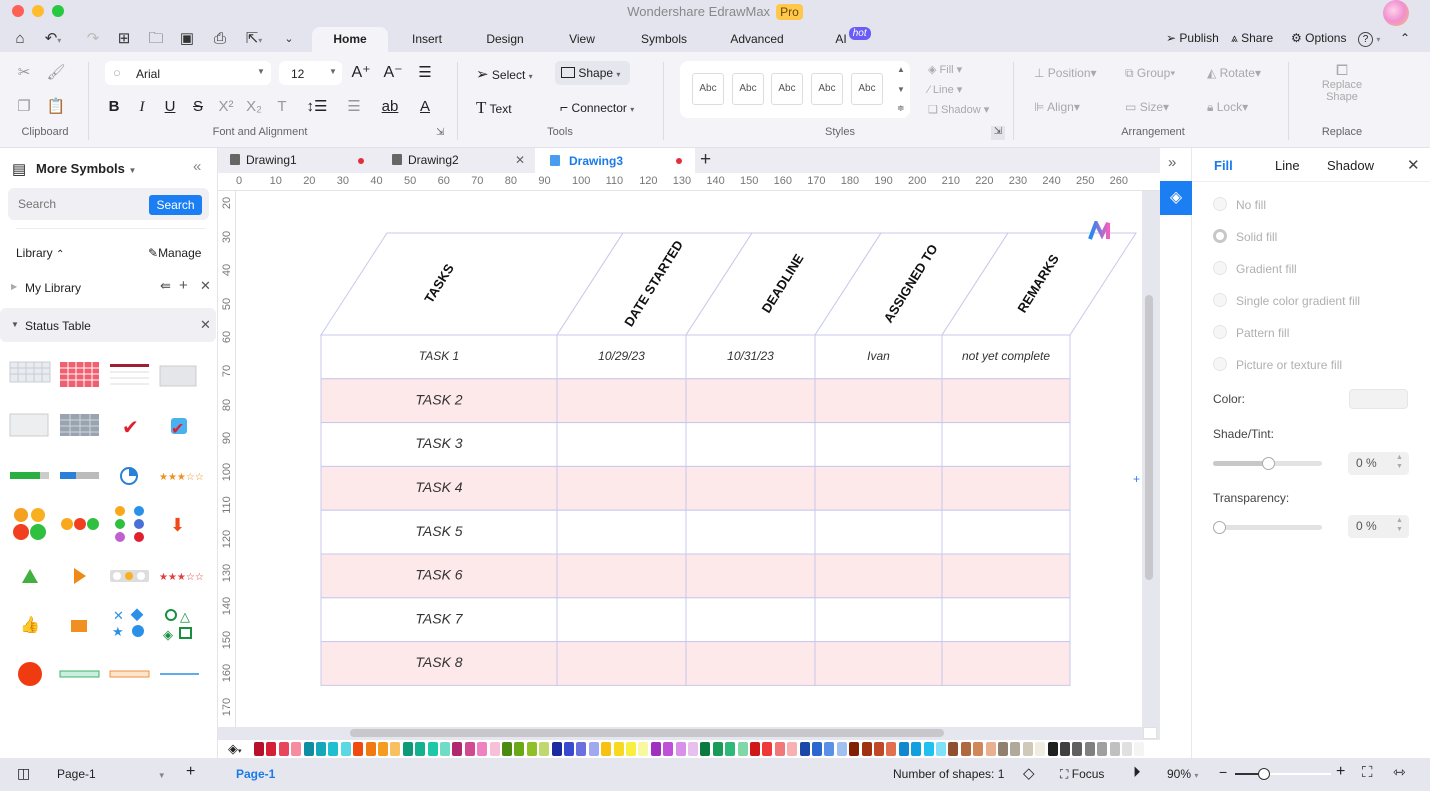 This screenshot has width=1430, height=791. What do you see at coordinates (254, 107) in the screenshot?
I see `subscript-icon: X₂` at bounding box center [254, 107].